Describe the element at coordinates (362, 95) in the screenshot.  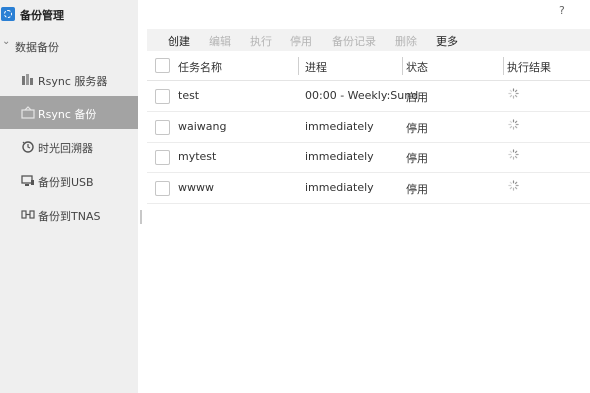
I see `schedule-cell: 00:00 - Weekly:Sund` at that location.